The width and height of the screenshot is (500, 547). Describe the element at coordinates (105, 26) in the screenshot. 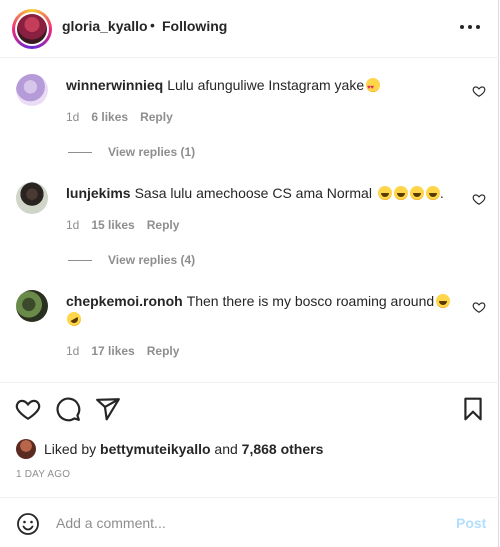

I see `author-username: gloria_kyallo` at that location.